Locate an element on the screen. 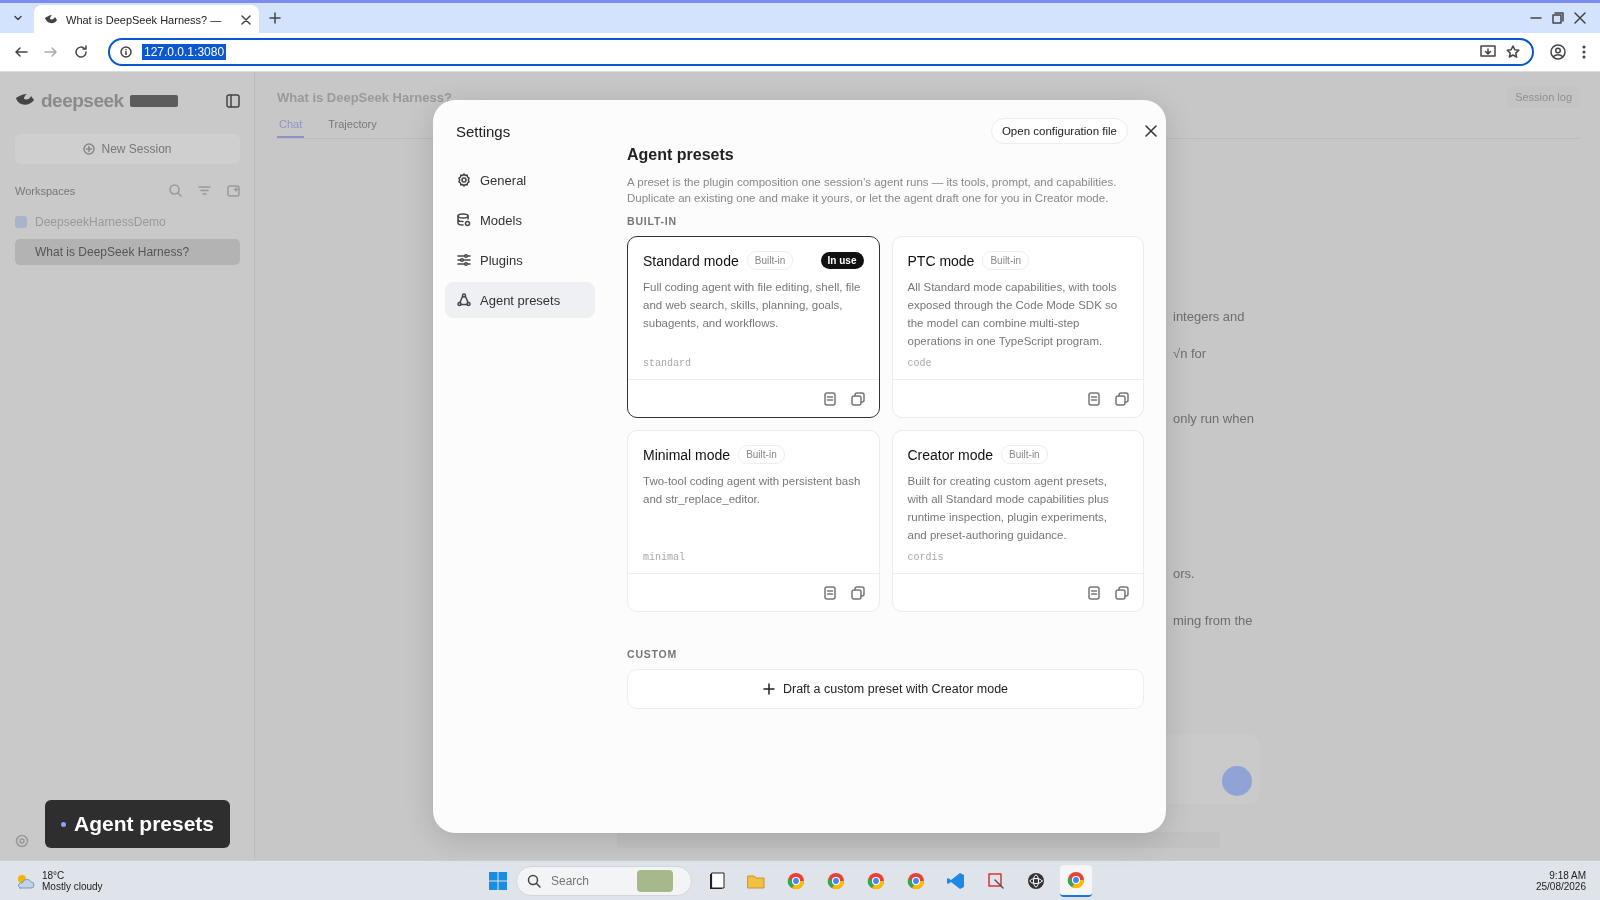  forward-icon is located at coordinates (51, 52).